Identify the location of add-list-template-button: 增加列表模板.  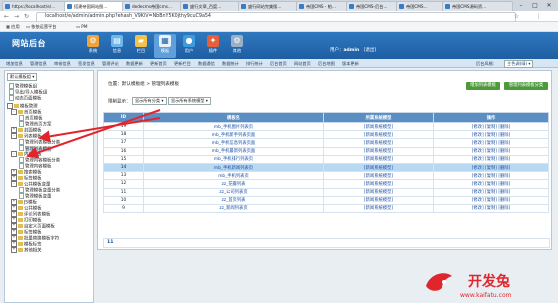
(483, 86).